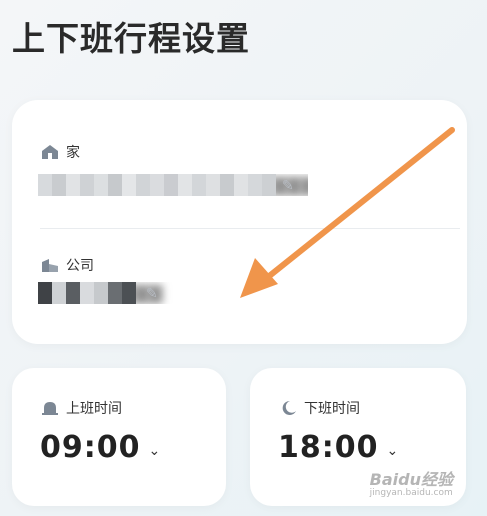 The width and height of the screenshot is (487, 516). I want to click on company-label-row: 公司, so click(67, 265).